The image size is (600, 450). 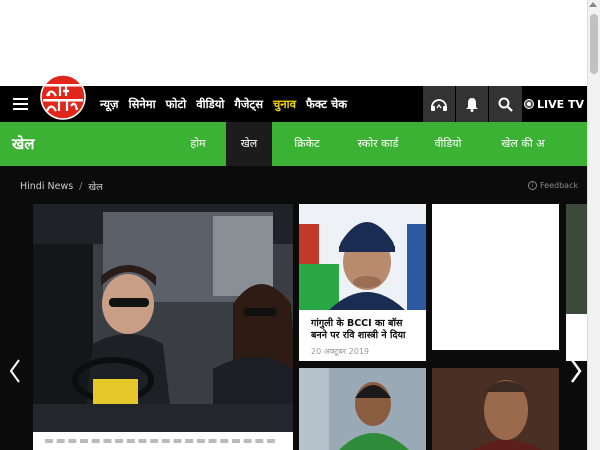 I want to click on carousel-prev-button, so click(x=15, y=371).